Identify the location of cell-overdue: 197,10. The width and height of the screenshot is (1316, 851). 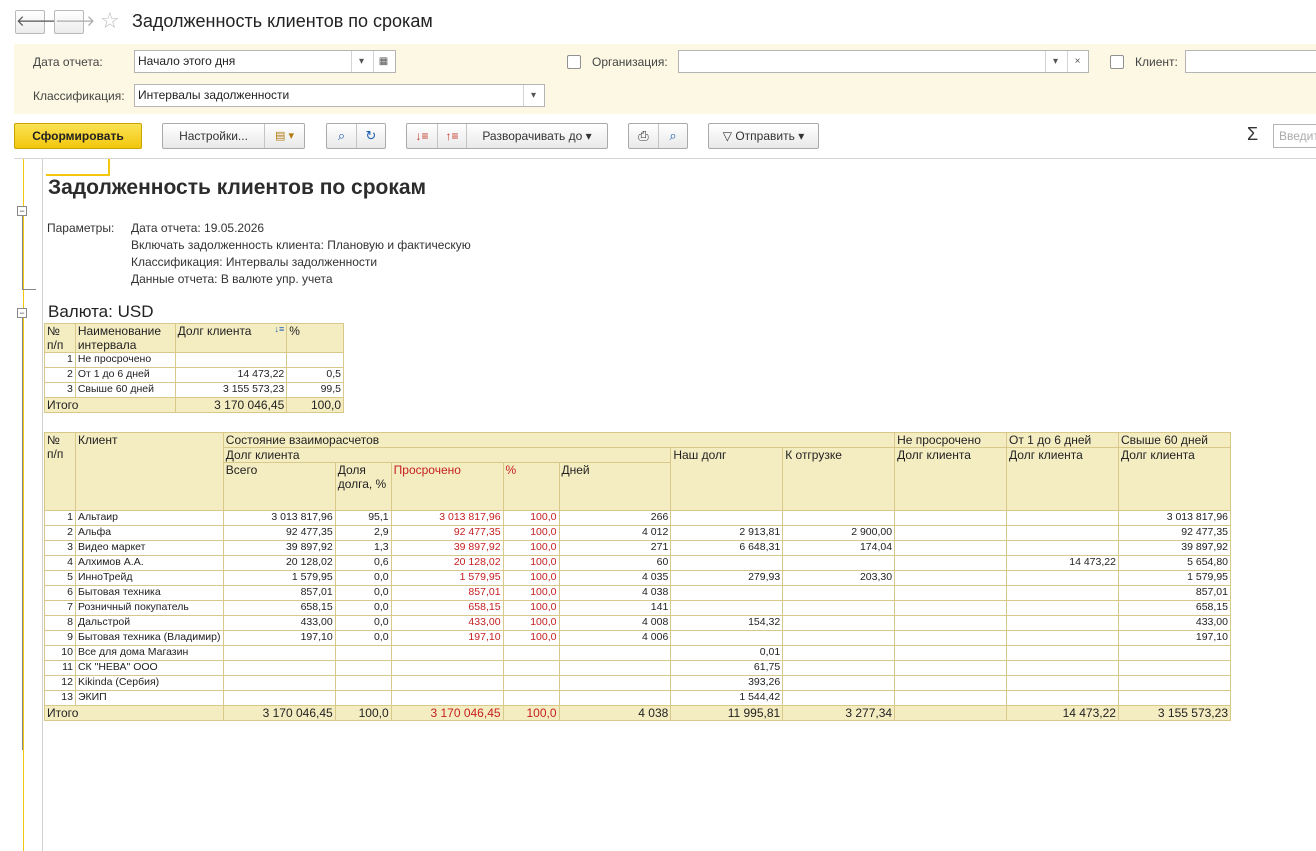
(447, 638).